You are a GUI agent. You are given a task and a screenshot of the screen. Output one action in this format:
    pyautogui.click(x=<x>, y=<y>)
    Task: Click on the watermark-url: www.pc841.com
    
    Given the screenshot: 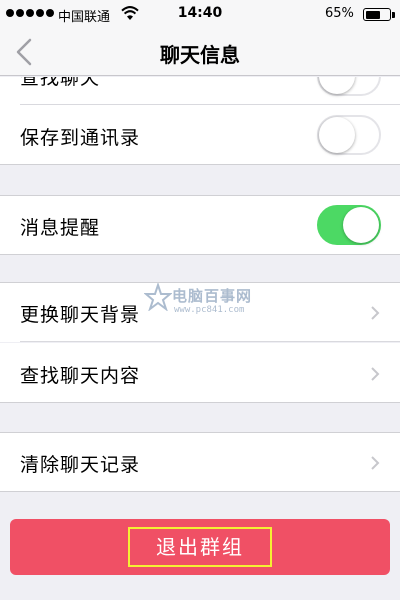 What is the action you would take?
    pyautogui.click(x=209, y=310)
    